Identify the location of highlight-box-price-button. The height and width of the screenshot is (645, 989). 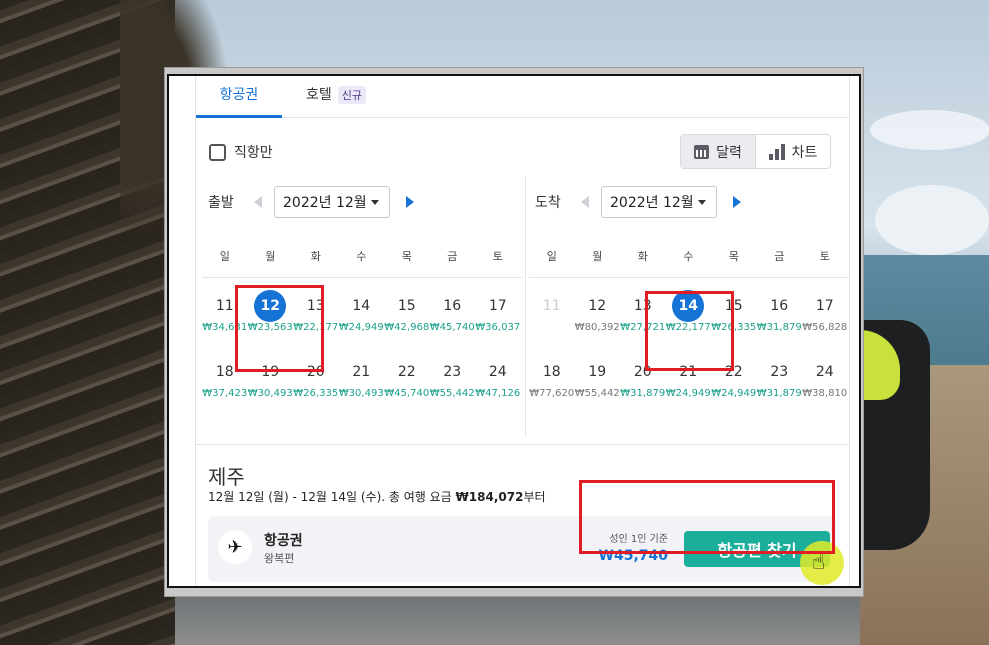
(707, 517).